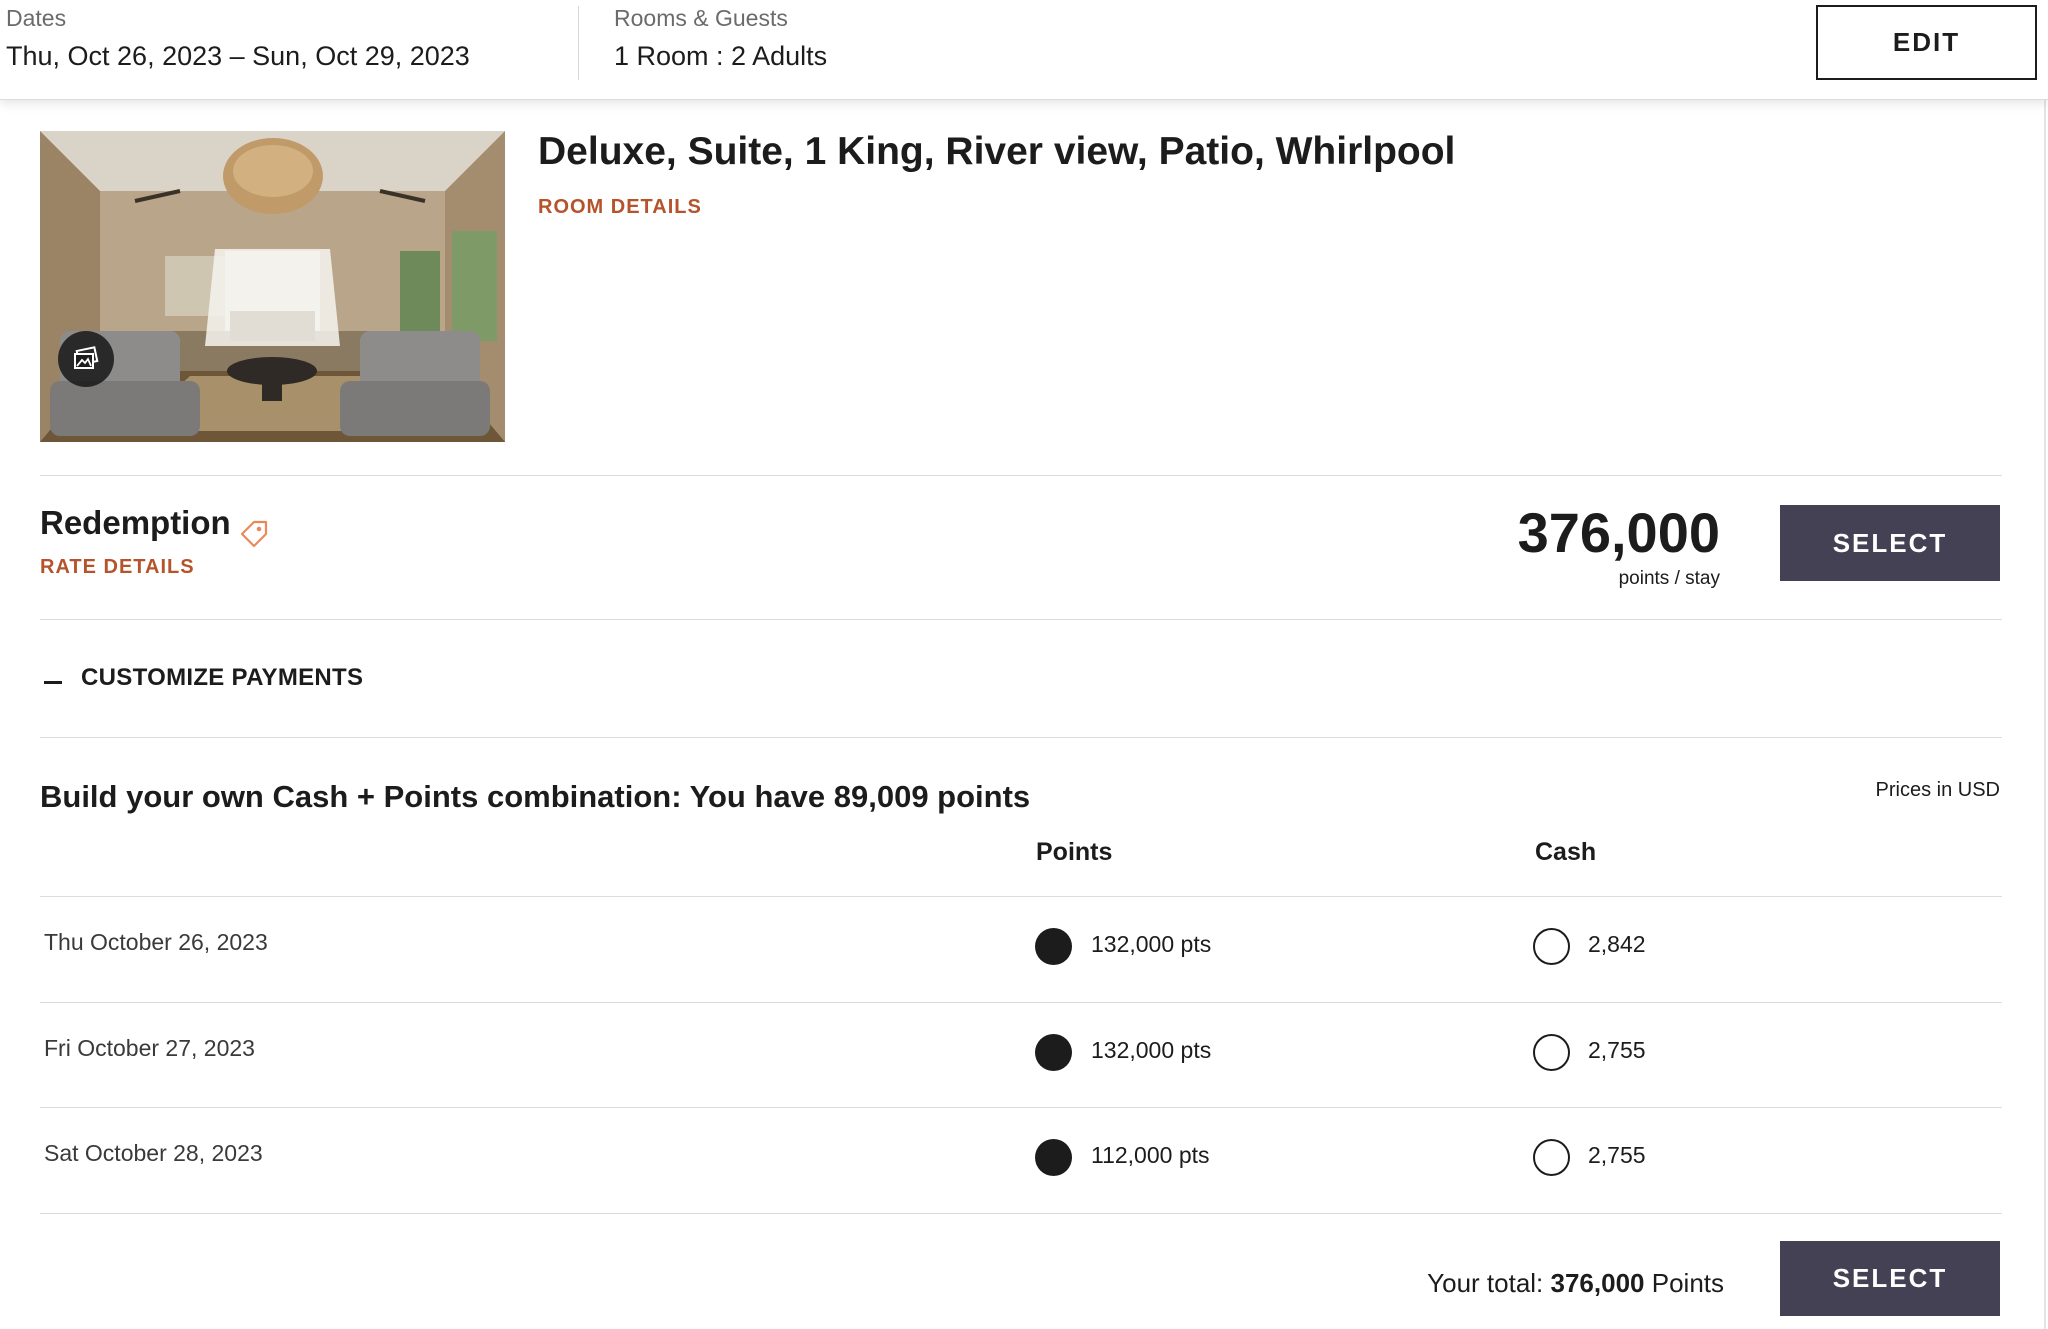 The height and width of the screenshot is (1329, 2048). Describe the element at coordinates (1890, 1278) in the screenshot. I see `select-combination-button: SELECT` at that location.